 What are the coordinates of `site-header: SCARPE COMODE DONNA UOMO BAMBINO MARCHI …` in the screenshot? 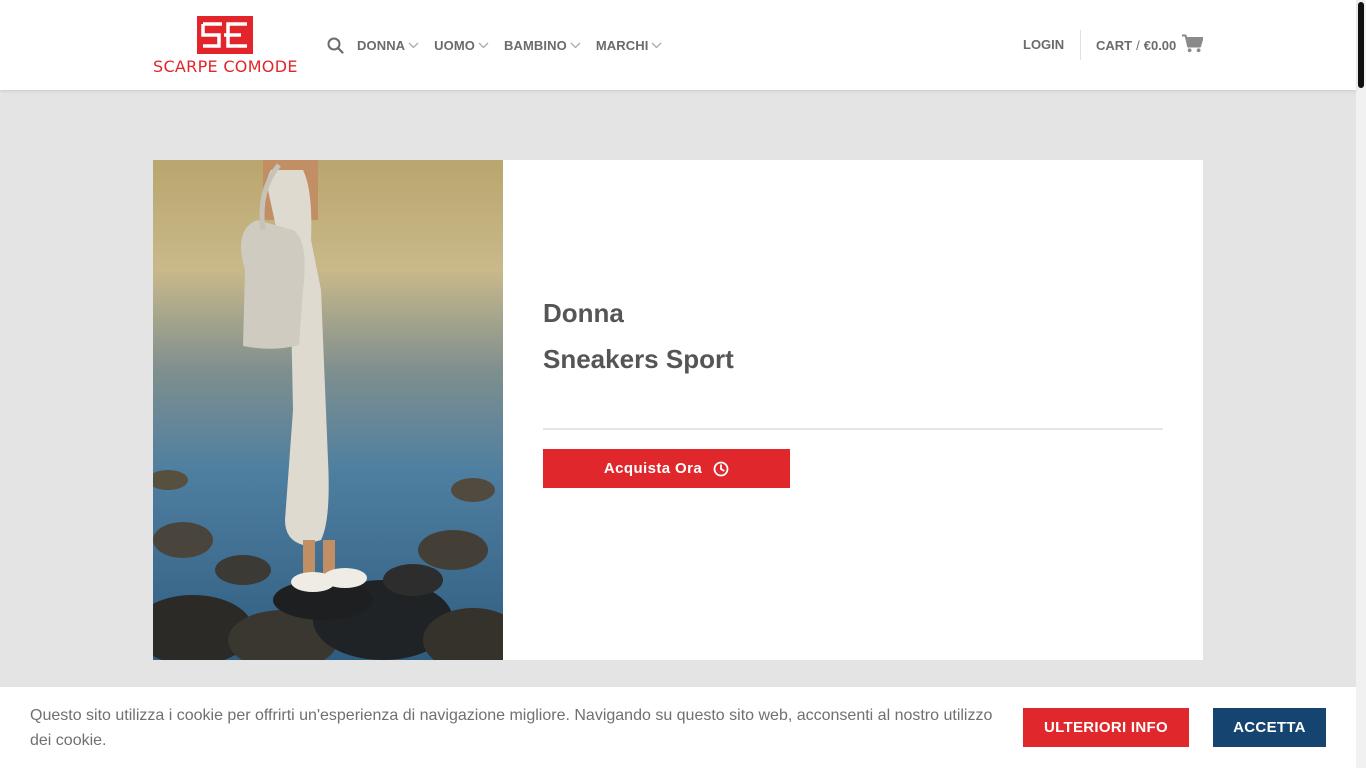 It's located at (678, 45).